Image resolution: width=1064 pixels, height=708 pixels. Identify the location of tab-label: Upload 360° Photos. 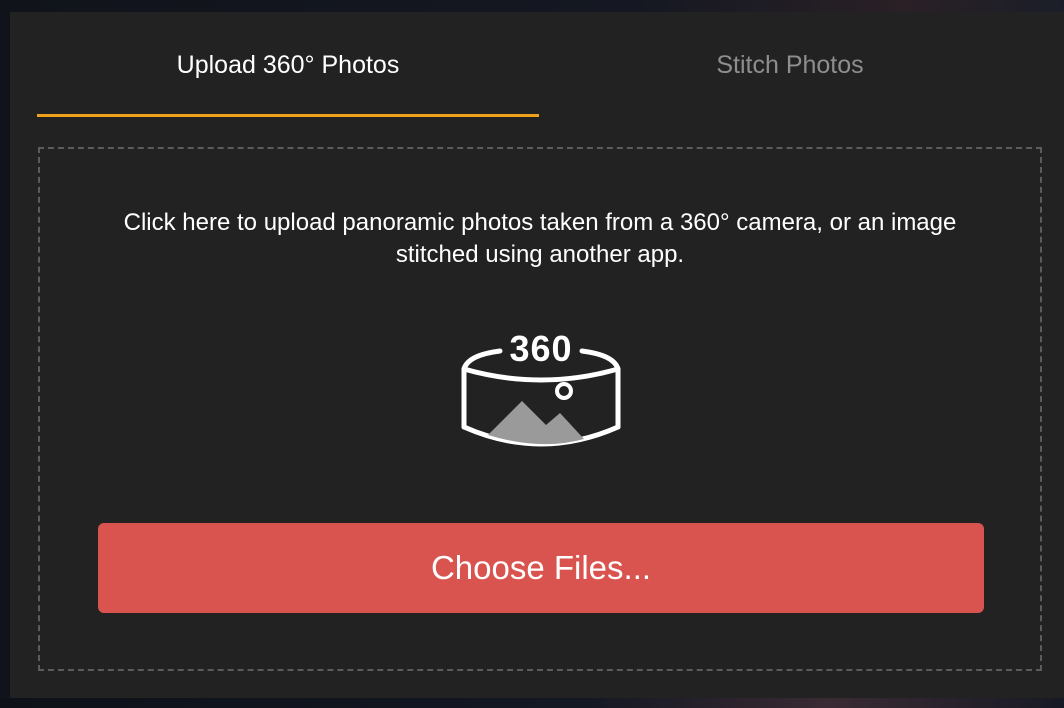
(288, 64).